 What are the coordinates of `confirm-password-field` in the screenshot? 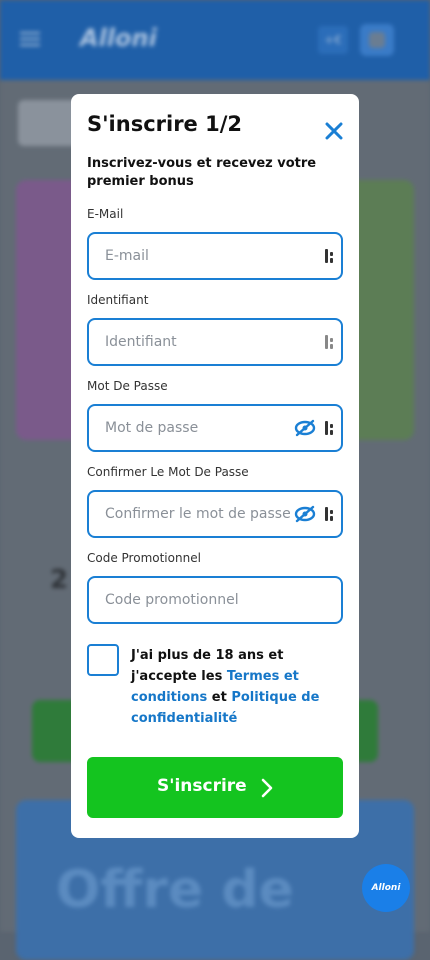 It's located at (199, 514).